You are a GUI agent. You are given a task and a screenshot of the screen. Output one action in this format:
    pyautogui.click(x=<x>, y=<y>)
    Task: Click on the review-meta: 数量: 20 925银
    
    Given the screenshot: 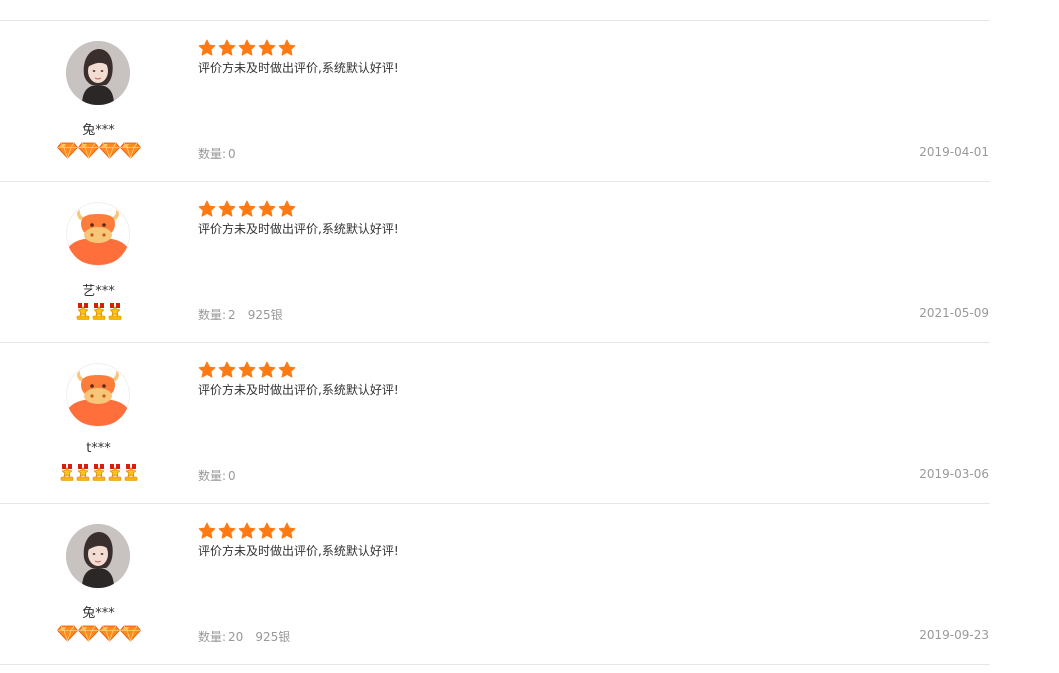 What is the action you would take?
    pyautogui.click(x=244, y=636)
    